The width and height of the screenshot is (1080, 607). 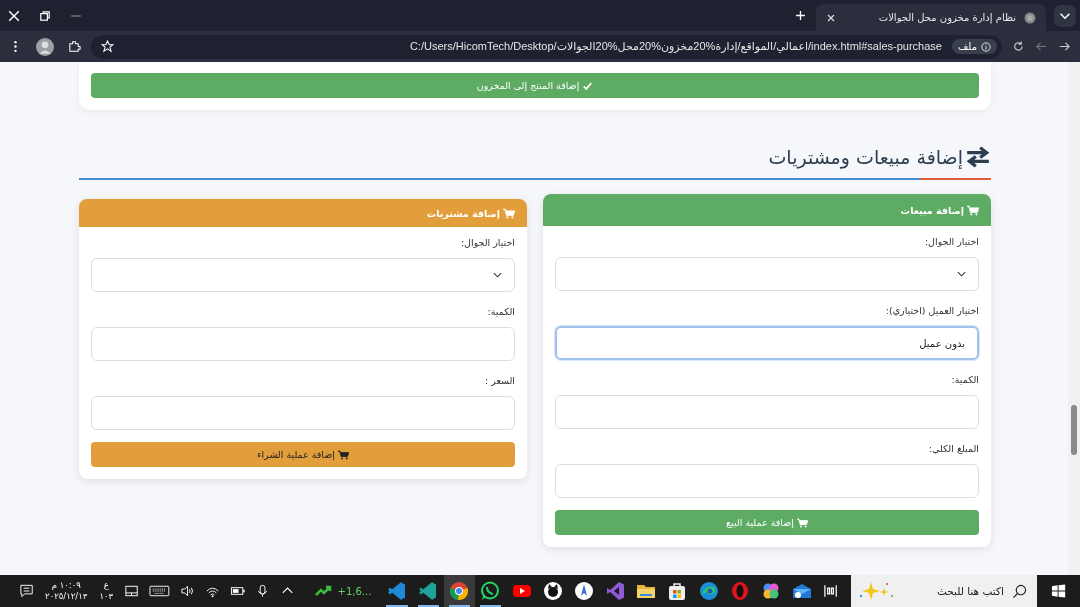 I want to click on touchpad-icon, so click(x=132, y=591).